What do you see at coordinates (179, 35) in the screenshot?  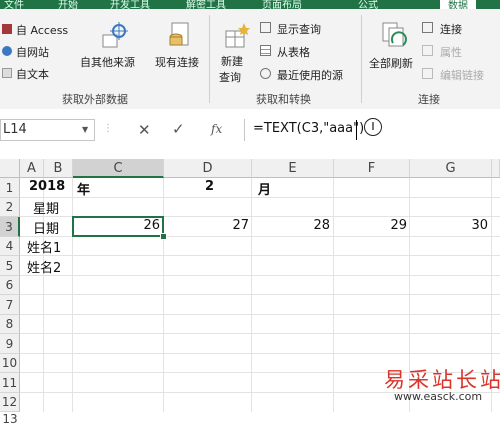 I see `existing-connections-icon` at bounding box center [179, 35].